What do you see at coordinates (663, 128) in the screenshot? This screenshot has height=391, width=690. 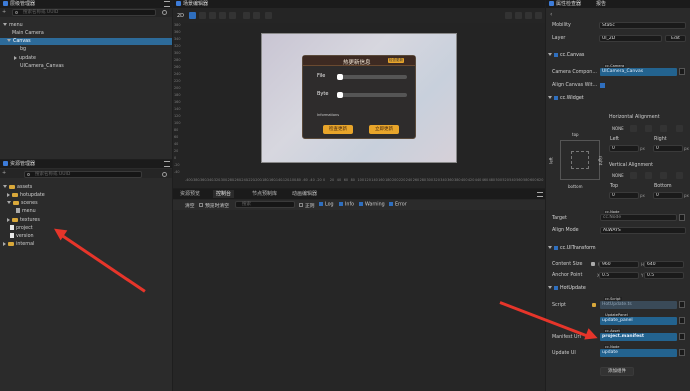 I see `align-right-icon` at bounding box center [663, 128].